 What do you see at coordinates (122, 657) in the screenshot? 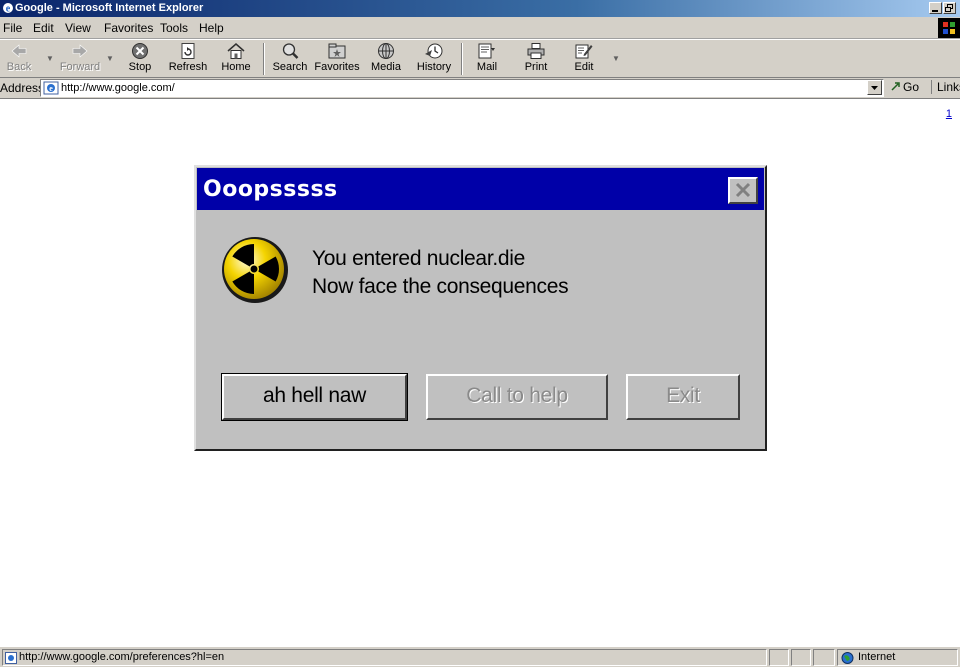
I see `status-text: http://www.google.com/preferences?hl=en` at bounding box center [122, 657].